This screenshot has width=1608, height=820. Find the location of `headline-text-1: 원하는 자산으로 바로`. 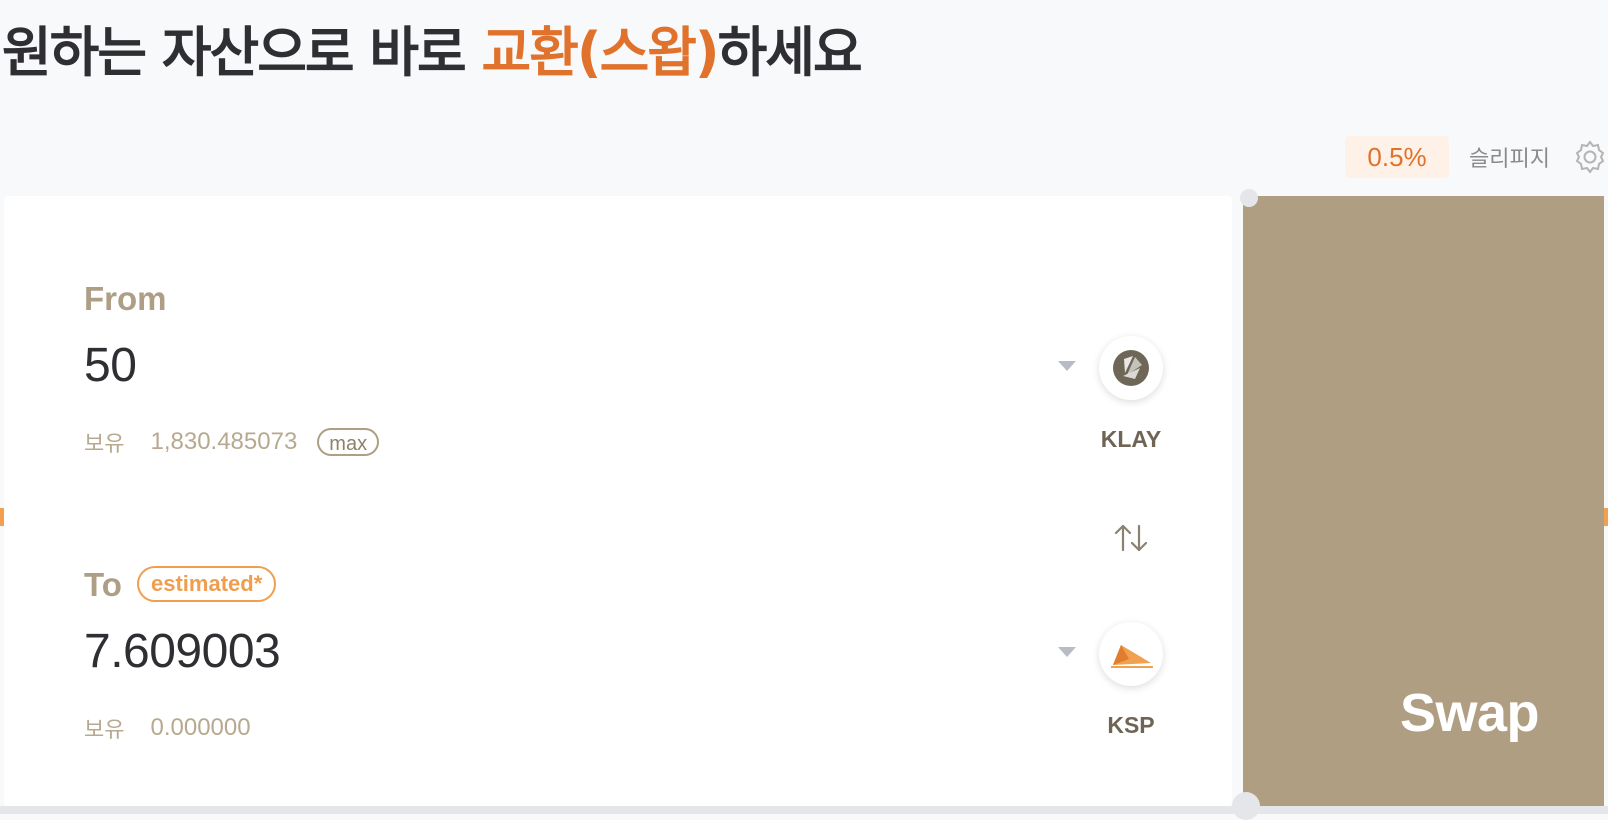

headline-text-1: 원하는 자산으로 바로 is located at coordinates (242, 52).